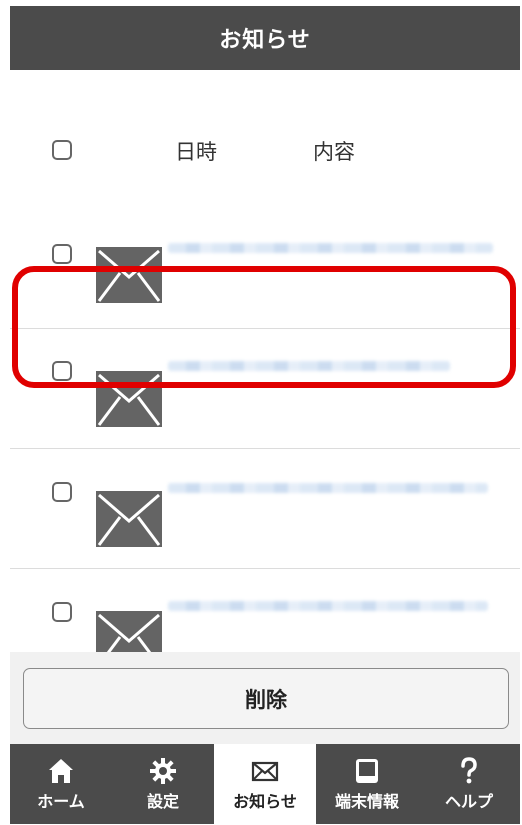 The image size is (522, 825). I want to click on help-icon, so click(469, 770).